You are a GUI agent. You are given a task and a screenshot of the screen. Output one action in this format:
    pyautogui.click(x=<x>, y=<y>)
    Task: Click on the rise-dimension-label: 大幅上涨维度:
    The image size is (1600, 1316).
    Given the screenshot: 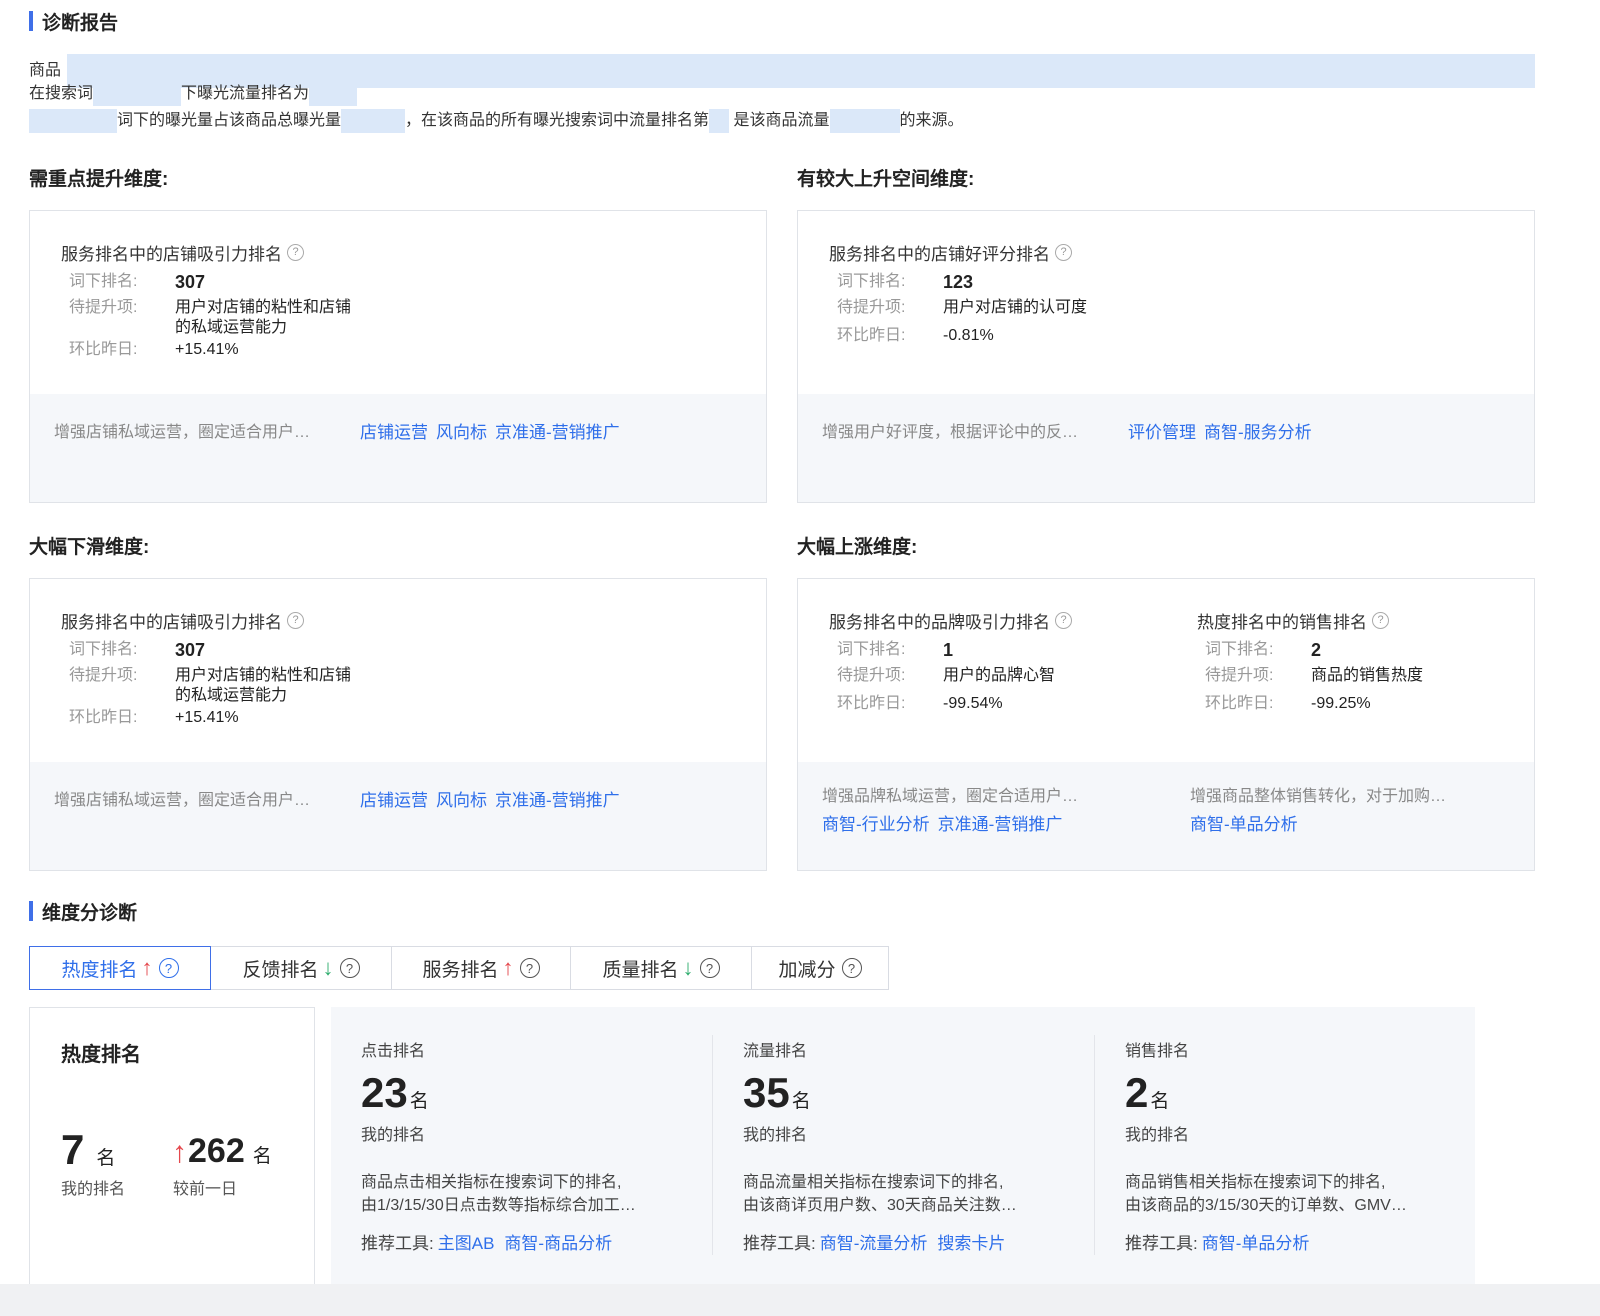 What is the action you would take?
    pyautogui.click(x=857, y=547)
    